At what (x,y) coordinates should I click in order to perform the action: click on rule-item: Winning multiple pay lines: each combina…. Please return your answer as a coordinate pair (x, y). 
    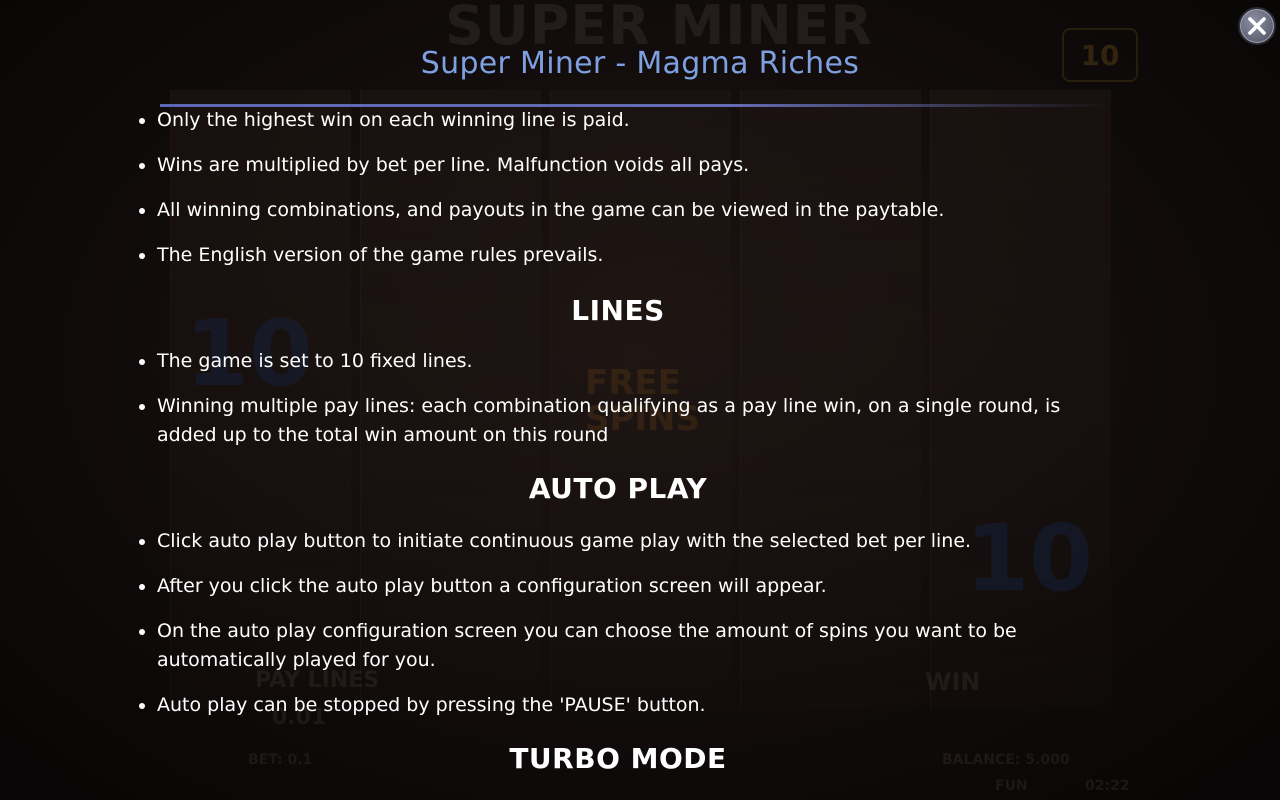
    Looking at the image, I should click on (618, 421).